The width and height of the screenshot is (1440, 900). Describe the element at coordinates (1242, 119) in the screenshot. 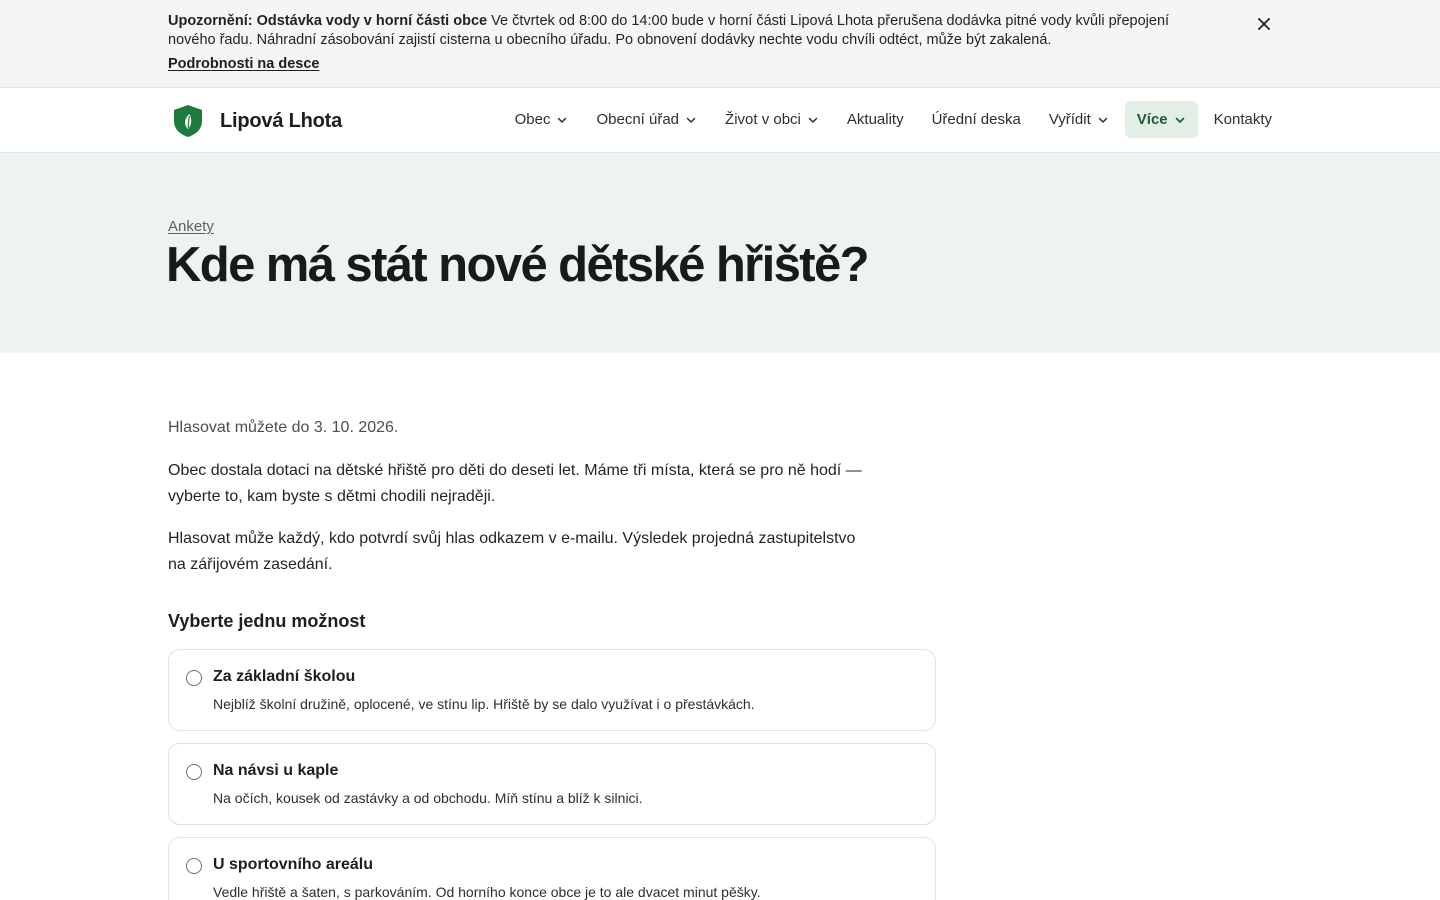

I see `nav-item-label: Kontakty` at that location.